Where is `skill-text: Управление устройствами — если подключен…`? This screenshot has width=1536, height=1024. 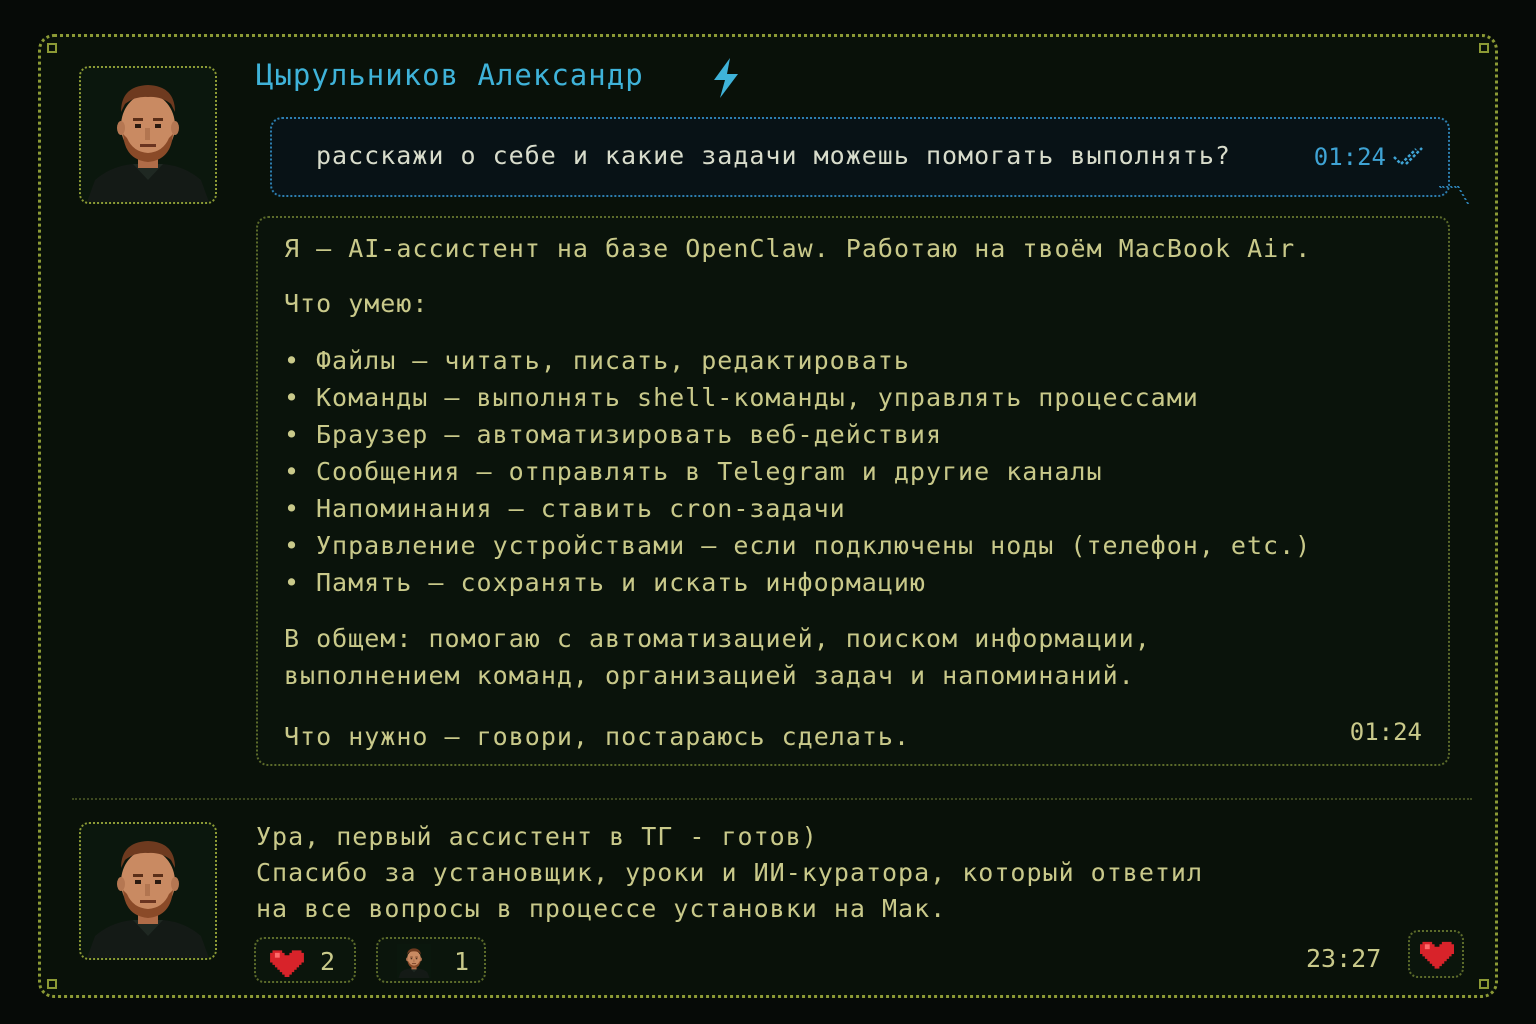 skill-text: Управление устройствами — если подключен… is located at coordinates (814, 545).